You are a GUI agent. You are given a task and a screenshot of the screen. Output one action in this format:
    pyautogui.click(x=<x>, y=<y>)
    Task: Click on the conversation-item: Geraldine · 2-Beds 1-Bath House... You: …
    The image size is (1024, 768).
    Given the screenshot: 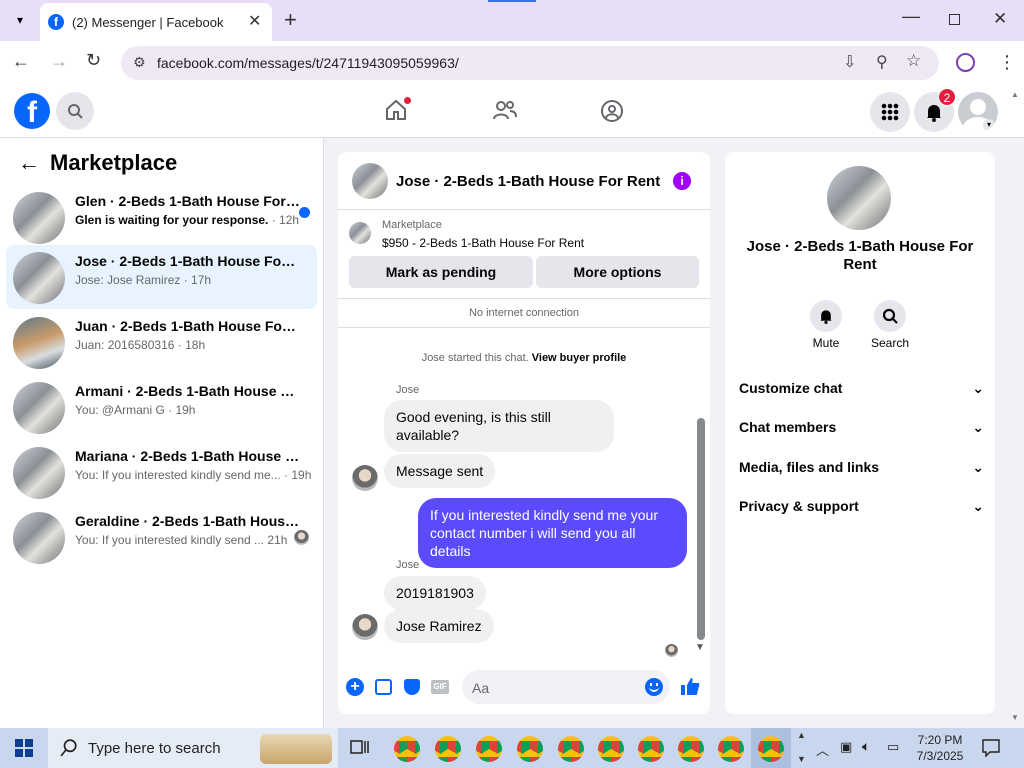 What is the action you would take?
    pyautogui.click(x=161, y=537)
    